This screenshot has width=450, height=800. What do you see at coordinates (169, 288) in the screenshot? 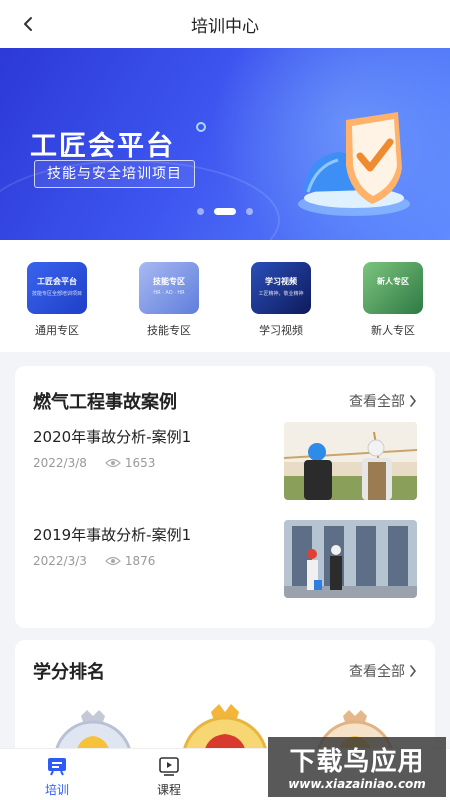
I see `zone-skills-thumbnail: 技能专区 HR · AO · HR` at bounding box center [169, 288].